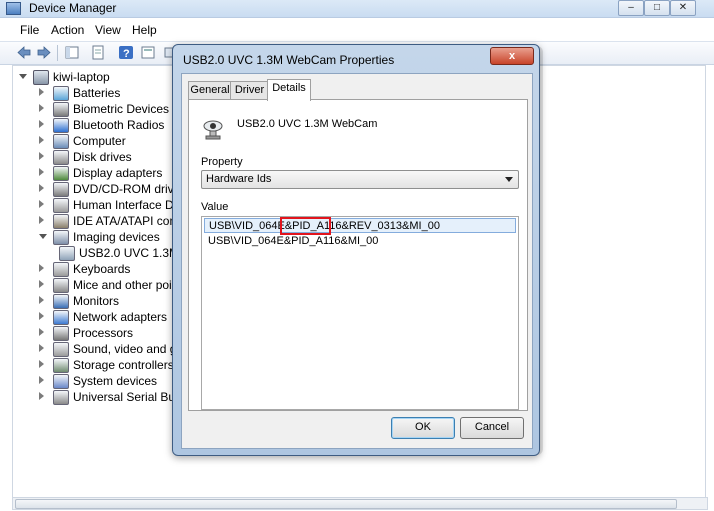 The height and width of the screenshot is (511, 714). What do you see at coordinates (148, 52) in the screenshot?
I see `view-icon` at bounding box center [148, 52].